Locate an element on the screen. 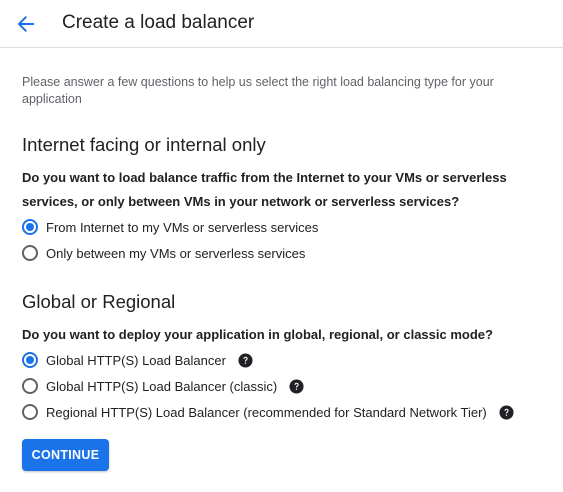  section-title-internet-facing: Internet facing or internal only is located at coordinates (144, 144).